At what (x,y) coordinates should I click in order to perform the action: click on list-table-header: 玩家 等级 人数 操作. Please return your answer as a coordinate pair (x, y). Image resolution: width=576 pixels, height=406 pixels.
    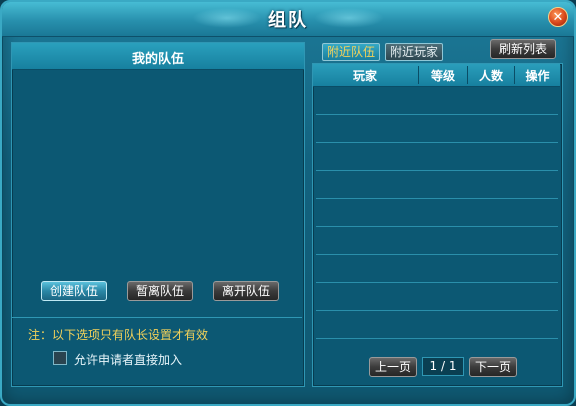
    Looking at the image, I should click on (436, 75).